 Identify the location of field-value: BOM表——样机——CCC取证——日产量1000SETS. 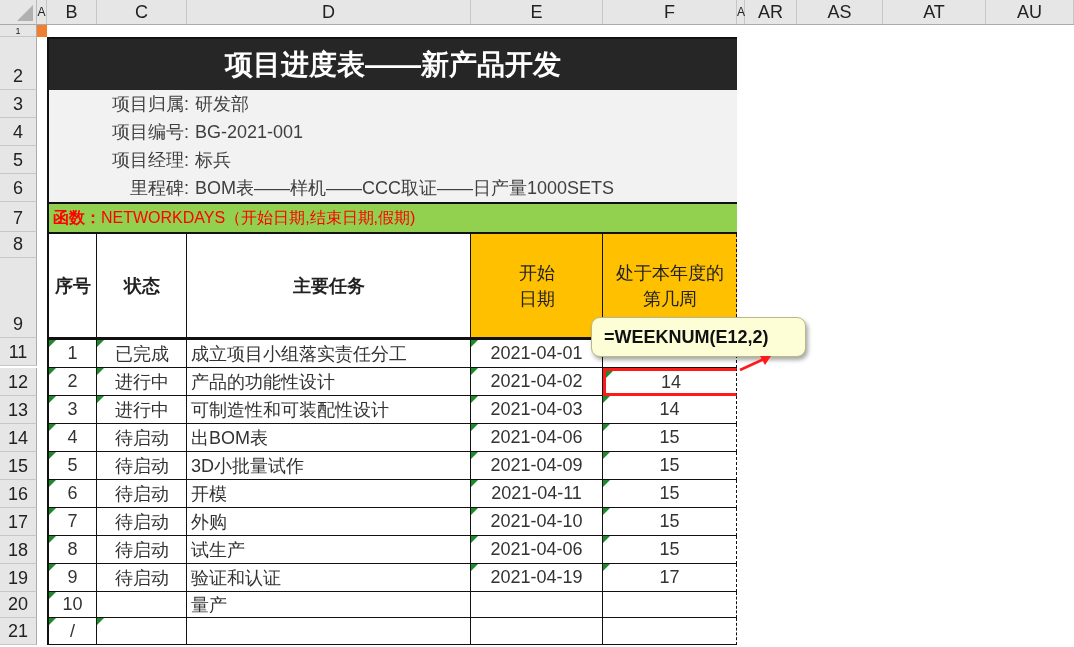
(404, 188).